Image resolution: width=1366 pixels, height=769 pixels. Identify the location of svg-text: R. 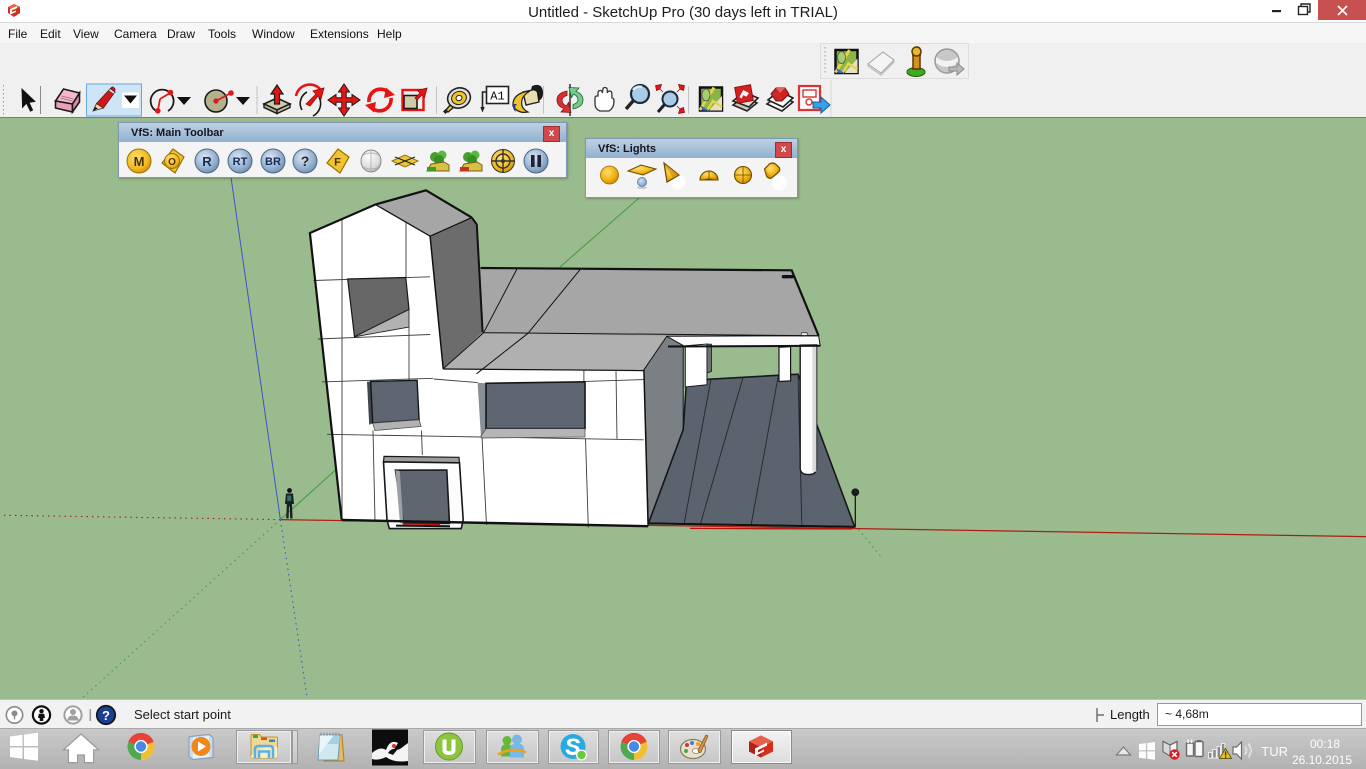
(207, 161).